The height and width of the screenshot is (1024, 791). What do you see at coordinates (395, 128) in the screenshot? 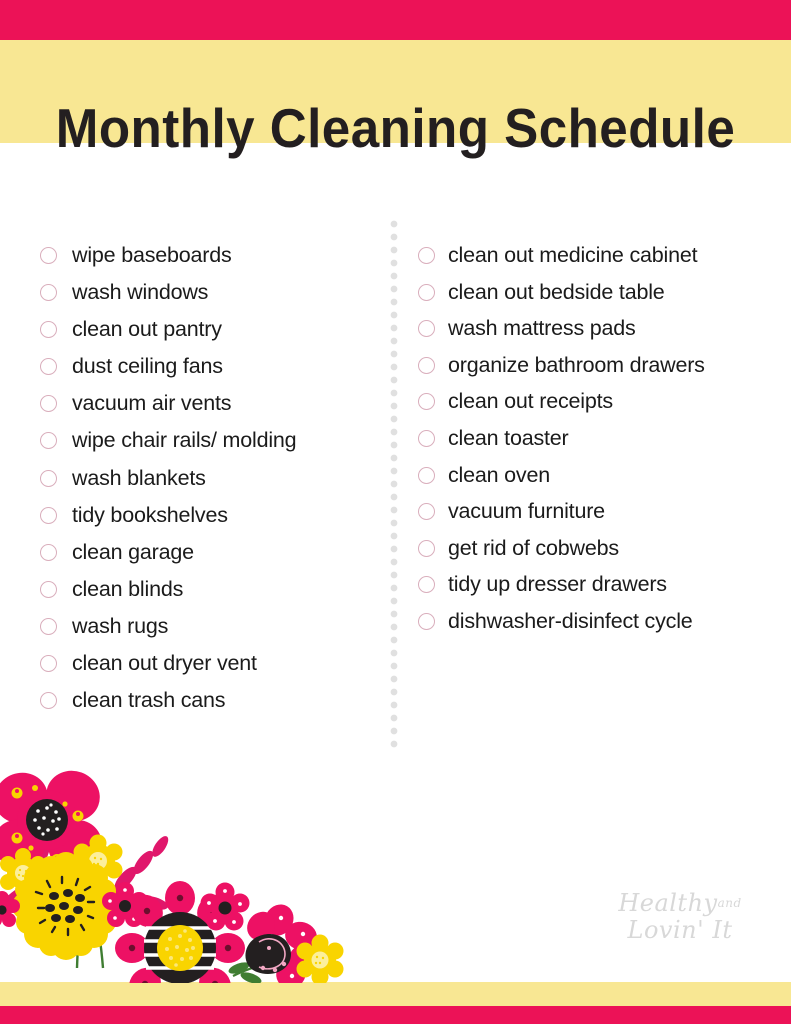
I see `page-title: Monthly Cleaning Schedule` at bounding box center [395, 128].